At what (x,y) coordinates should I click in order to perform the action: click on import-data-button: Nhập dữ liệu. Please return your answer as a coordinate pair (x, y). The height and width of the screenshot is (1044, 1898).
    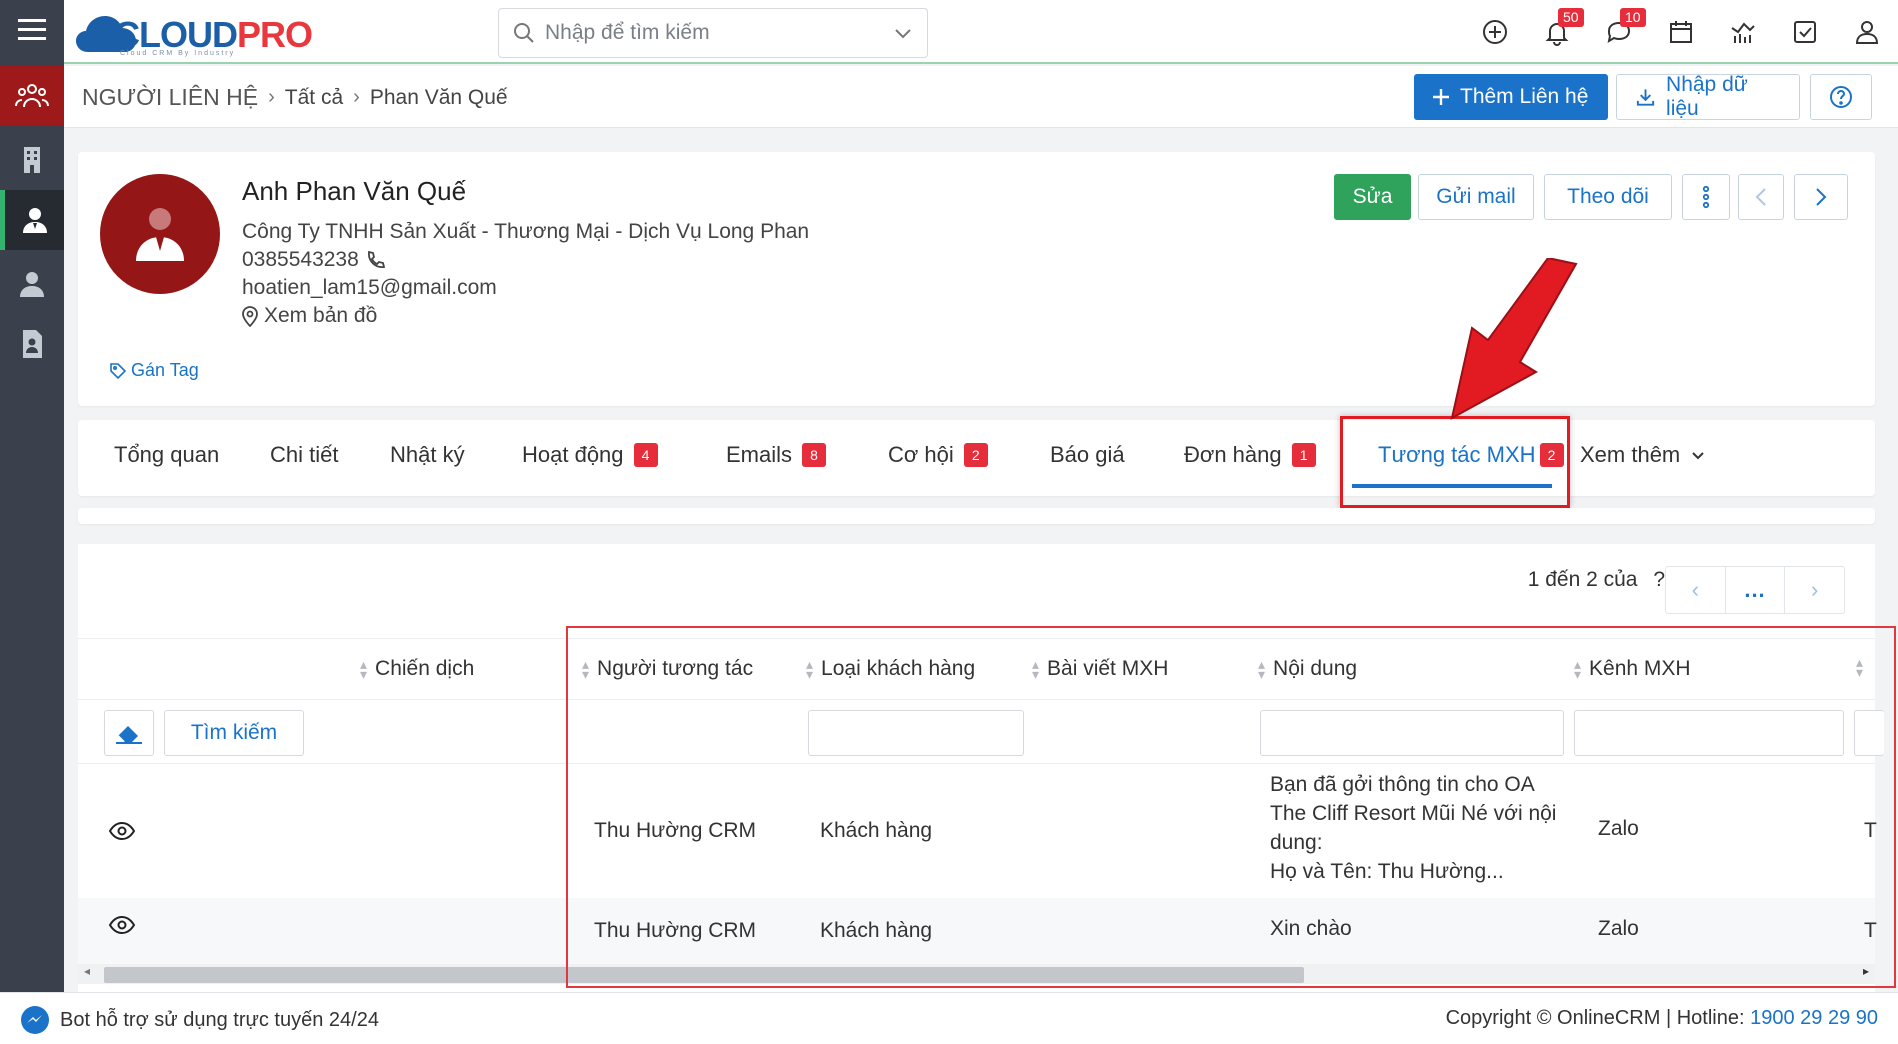
    Looking at the image, I should click on (1708, 96).